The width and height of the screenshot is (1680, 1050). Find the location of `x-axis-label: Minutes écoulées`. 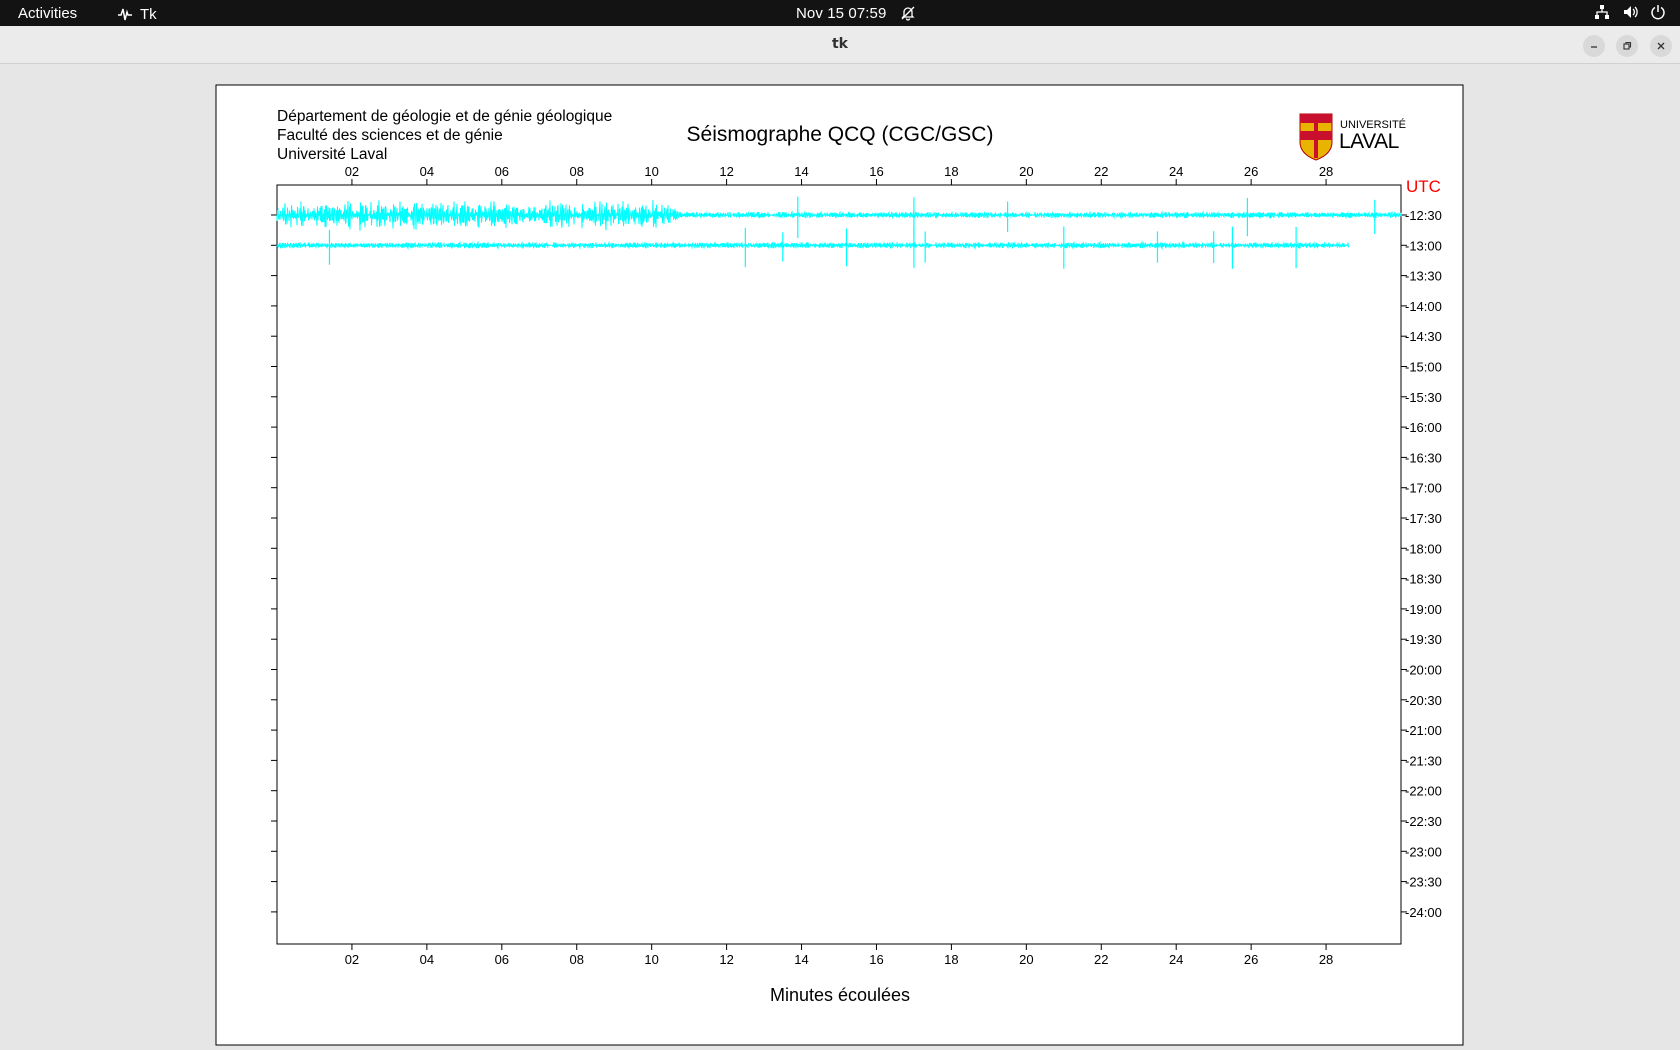

x-axis-label: Minutes écoulées is located at coordinates (840, 995).